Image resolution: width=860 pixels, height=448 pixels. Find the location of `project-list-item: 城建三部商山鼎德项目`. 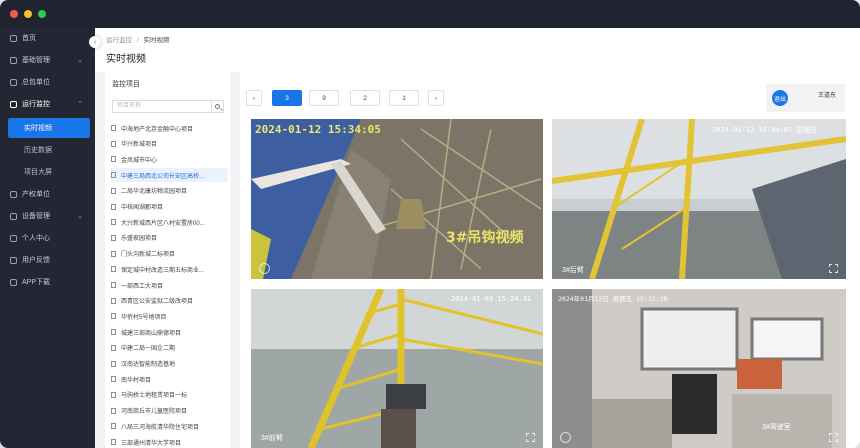

project-list-item: 城建三部商山鼎德项目 is located at coordinates (169, 332).